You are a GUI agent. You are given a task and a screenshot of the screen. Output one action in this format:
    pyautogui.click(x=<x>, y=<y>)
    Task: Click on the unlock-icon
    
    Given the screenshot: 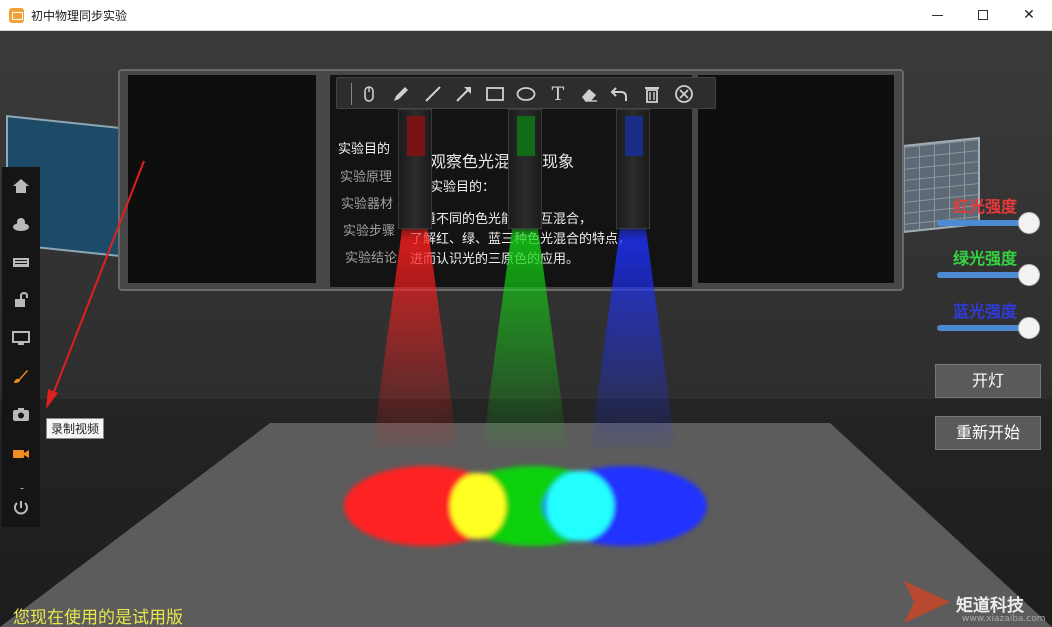 What is the action you would take?
    pyautogui.click(x=21, y=300)
    